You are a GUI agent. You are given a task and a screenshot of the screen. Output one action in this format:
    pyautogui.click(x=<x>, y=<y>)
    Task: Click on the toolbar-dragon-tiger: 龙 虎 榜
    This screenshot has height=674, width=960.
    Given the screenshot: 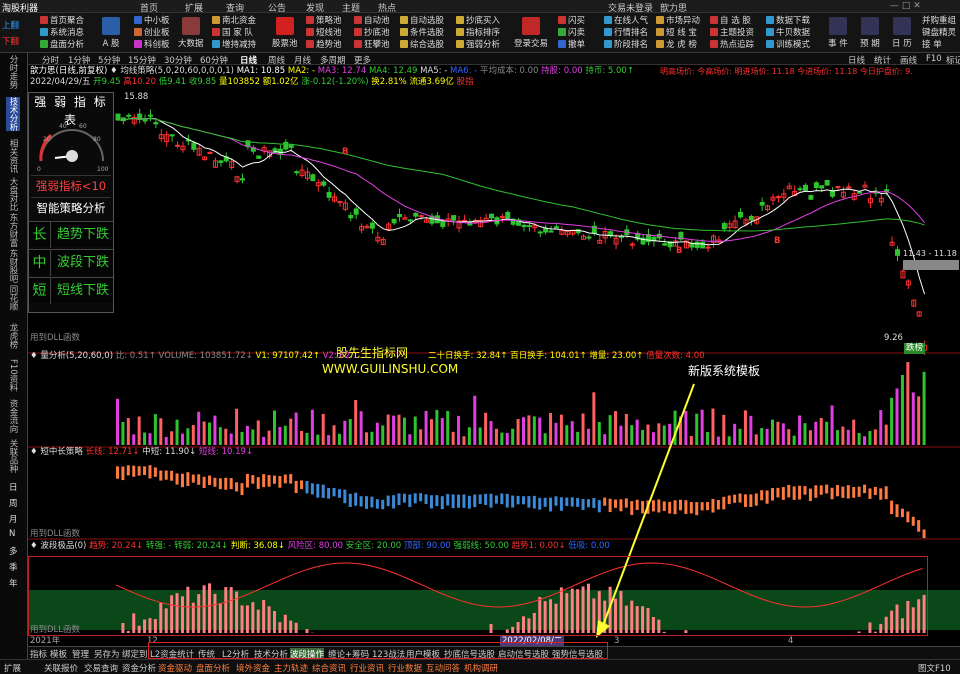 What is the action you would take?
    pyautogui.click(x=676, y=45)
    